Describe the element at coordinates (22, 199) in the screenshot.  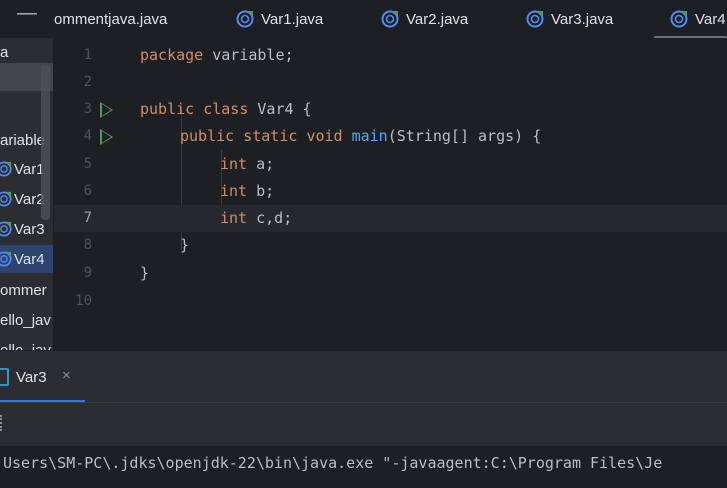
I see `tree-item-var2: Var2` at that location.